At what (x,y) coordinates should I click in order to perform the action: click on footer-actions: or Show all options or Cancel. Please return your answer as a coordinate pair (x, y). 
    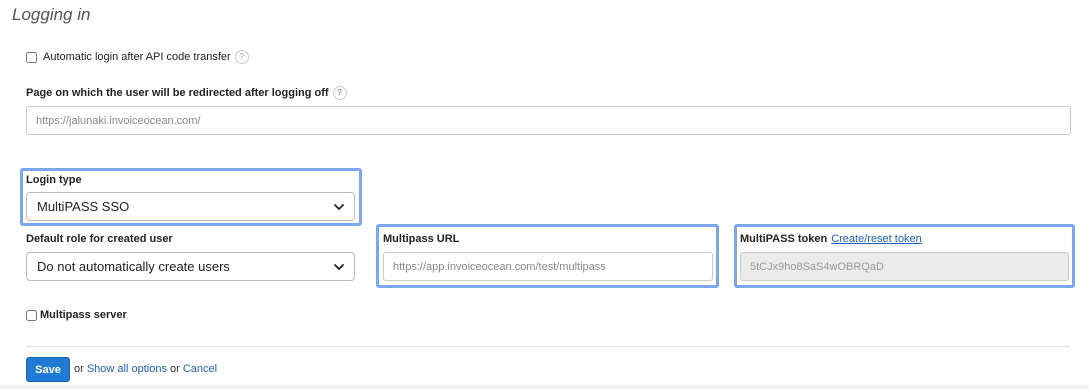
    Looking at the image, I should click on (145, 369).